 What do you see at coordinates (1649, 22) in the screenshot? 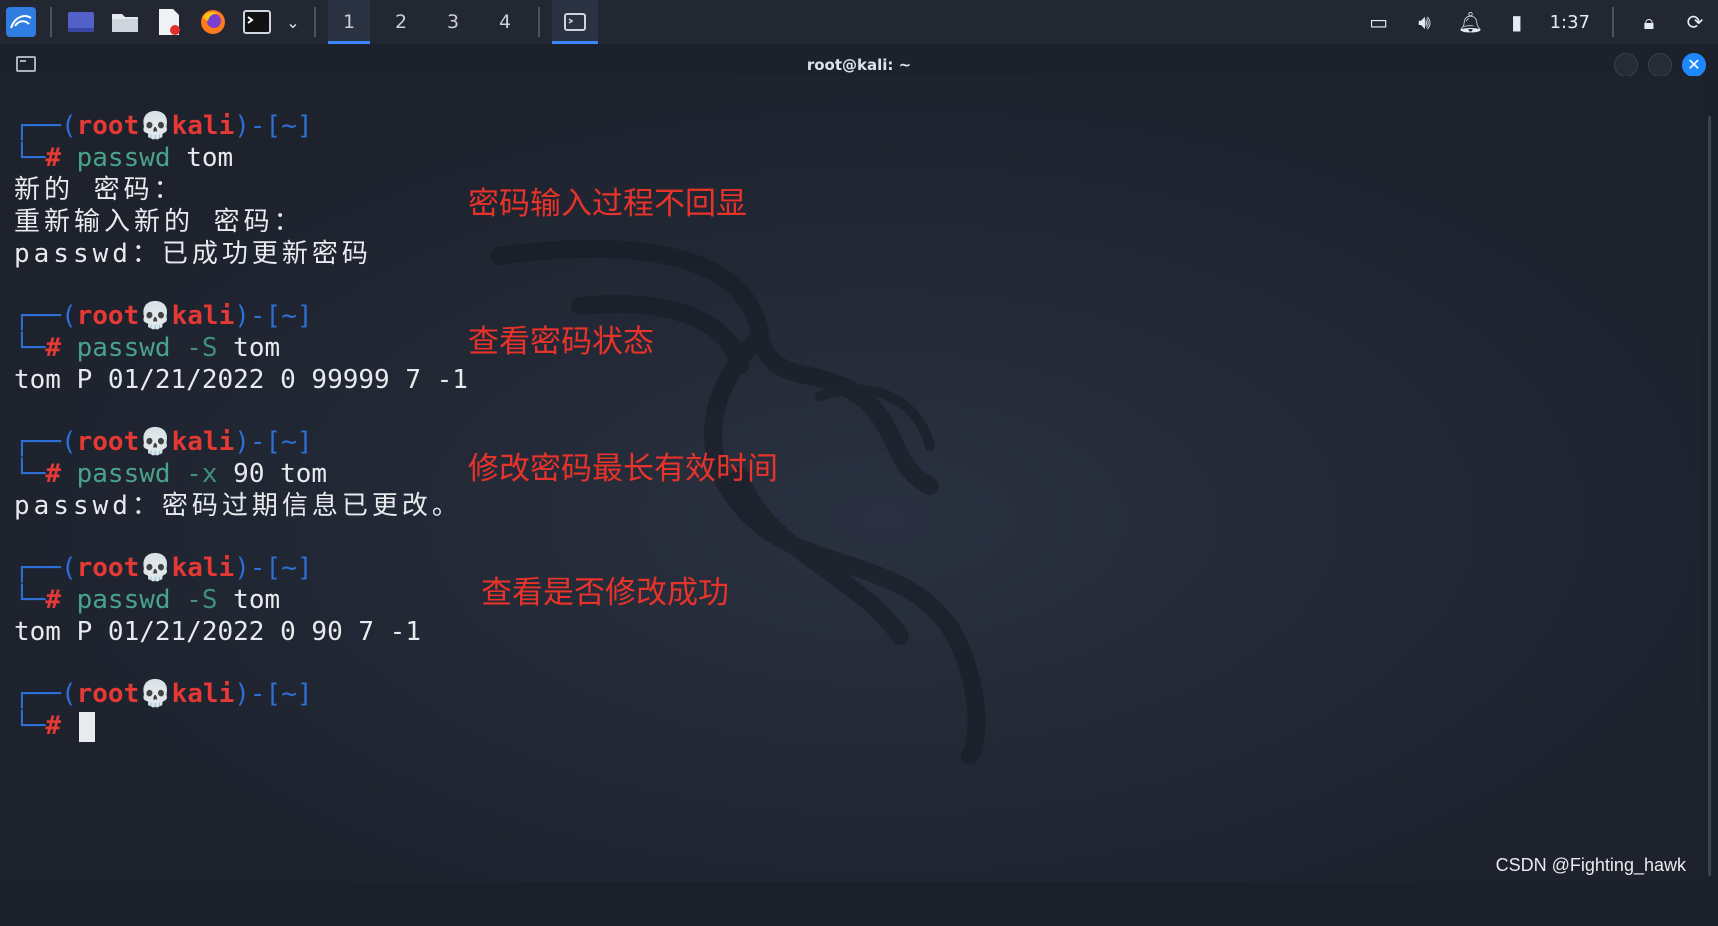
I see `lock-icon: 🔒︎` at bounding box center [1649, 22].